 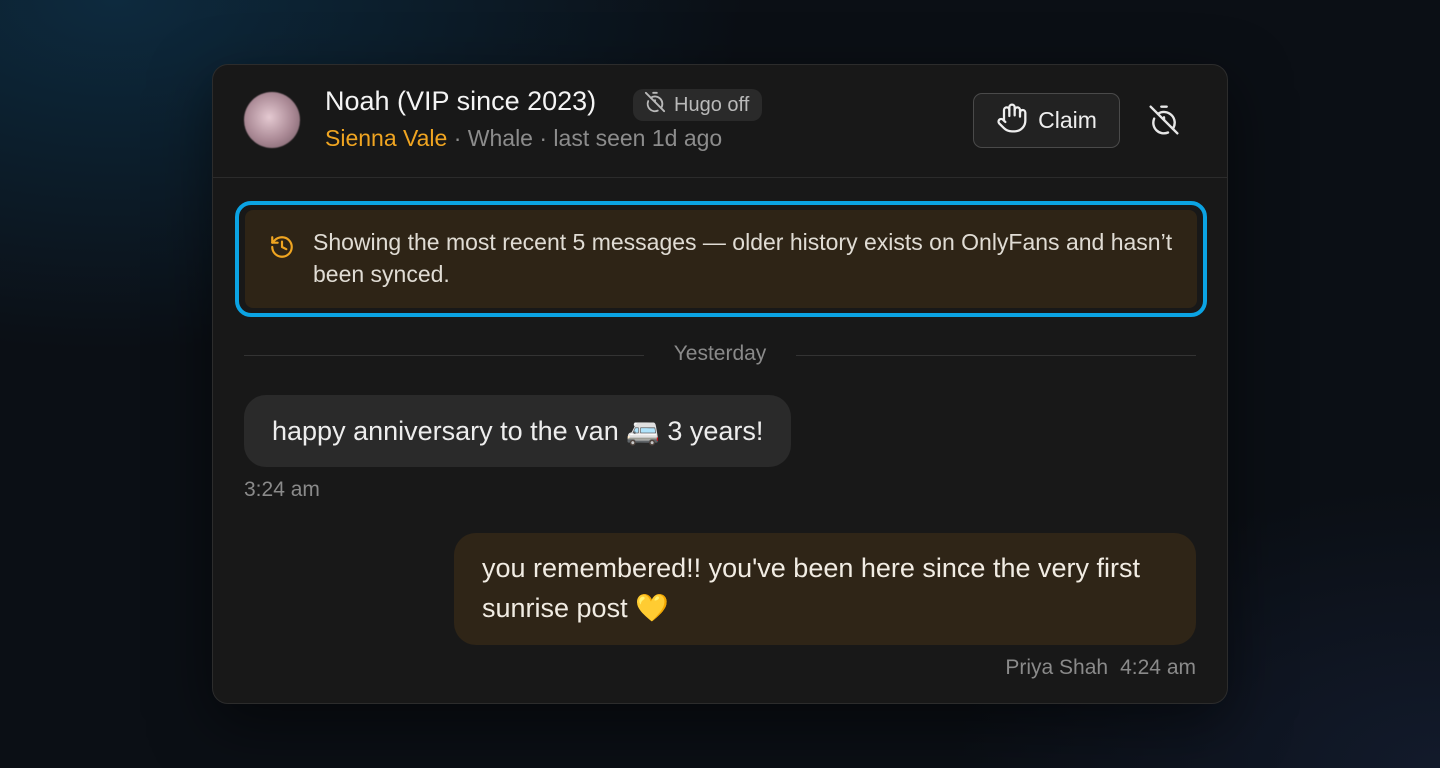 I want to click on fan-name: Noah (VIP since 2023), so click(x=461, y=101).